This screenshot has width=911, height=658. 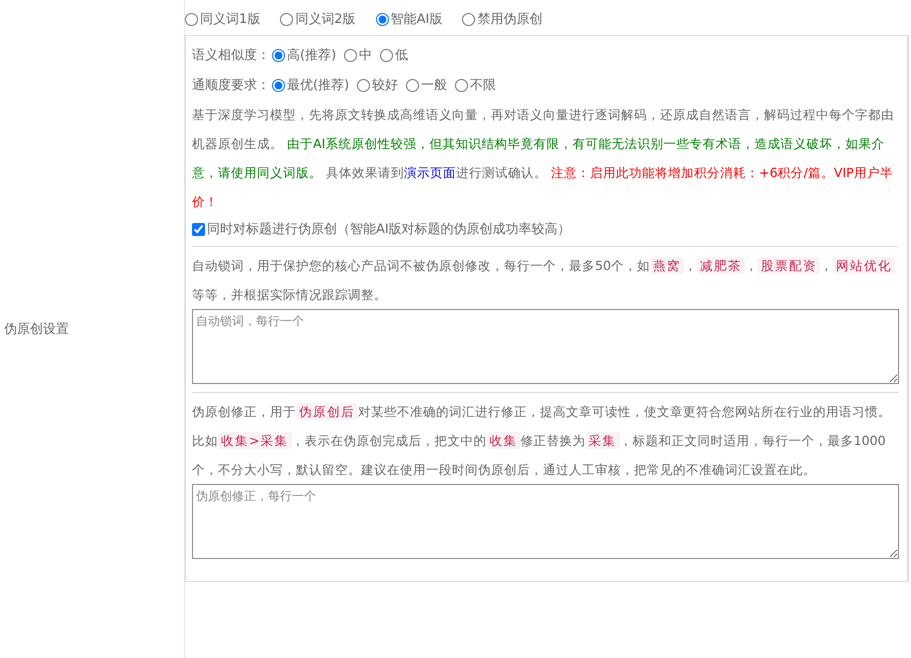 I want to click on description-text: 自动锁词，用于保护您的核心产品词不被伪原创修改，每行一个，最多50个，如 燕窝 ， 减肥茶 ， 股票配资 ， 网站优化 等等，并根据实际情况跟踪调整。, so click(x=545, y=280).